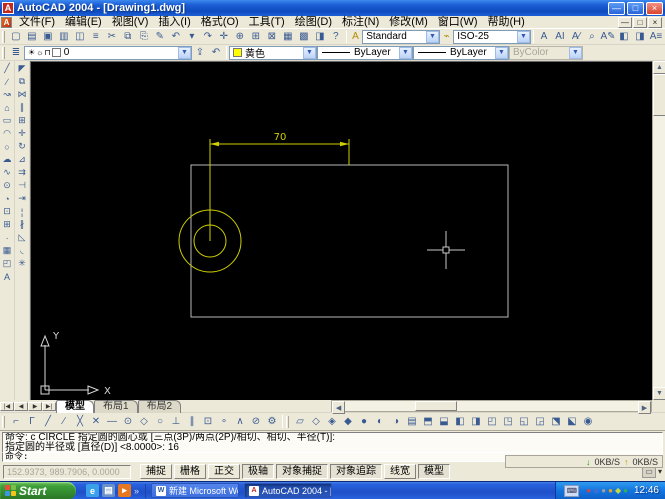 This screenshot has width=665, height=499. What do you see at coordinates (192, 422) in the screenshot?
I see `osnap-snap-parallel: ∥` at bounding box center [192, 422].